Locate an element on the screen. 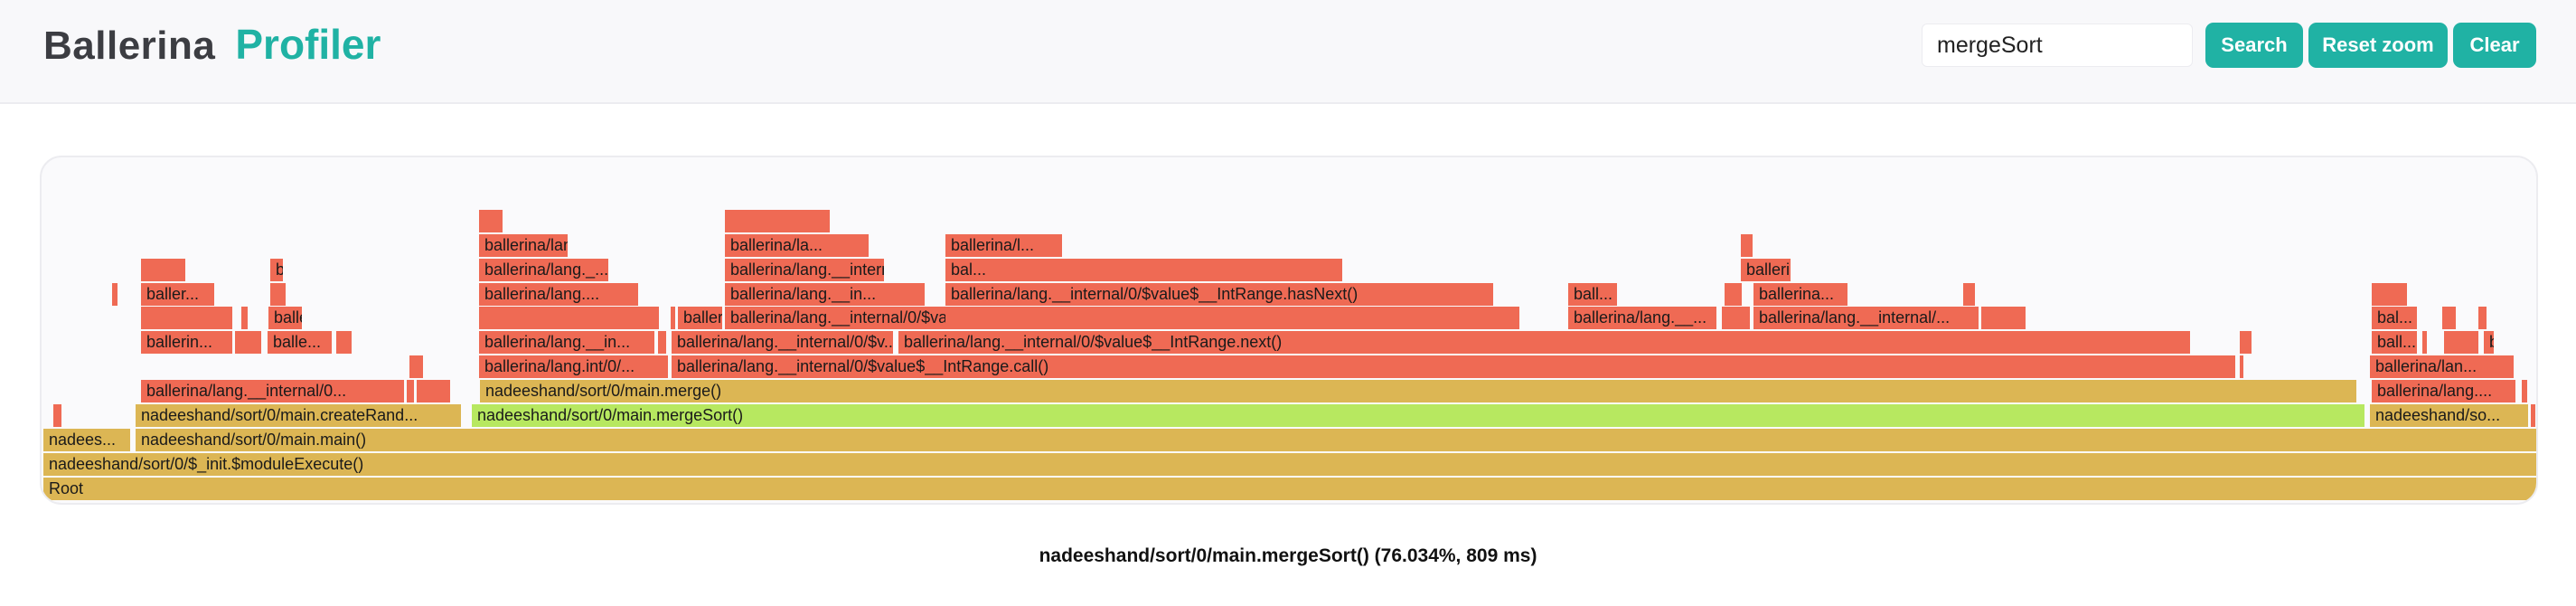 This screenshot has width=2576, height=606. logo-brand: Ballerina is located at coordinates (130, 46).